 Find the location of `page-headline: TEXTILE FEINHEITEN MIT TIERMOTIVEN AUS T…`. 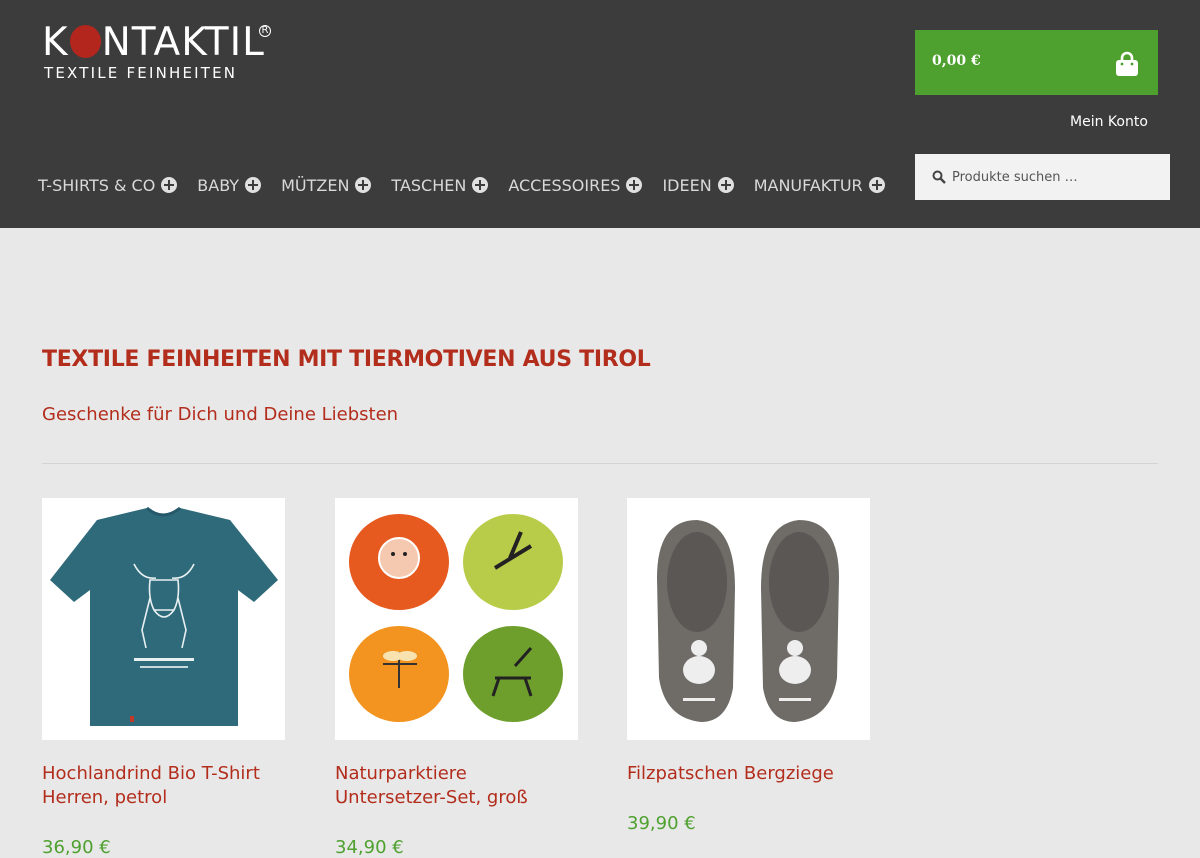

page-headline: TEXTILE FEINHEITEN MIT TIERMOTIVEN AUS T… is located at coordinates (346, 359).